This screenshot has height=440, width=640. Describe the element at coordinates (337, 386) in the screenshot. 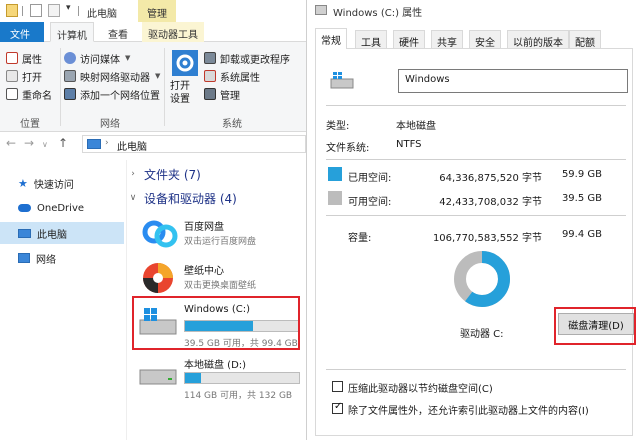

I see `compress-drive-checkbox` at that location.